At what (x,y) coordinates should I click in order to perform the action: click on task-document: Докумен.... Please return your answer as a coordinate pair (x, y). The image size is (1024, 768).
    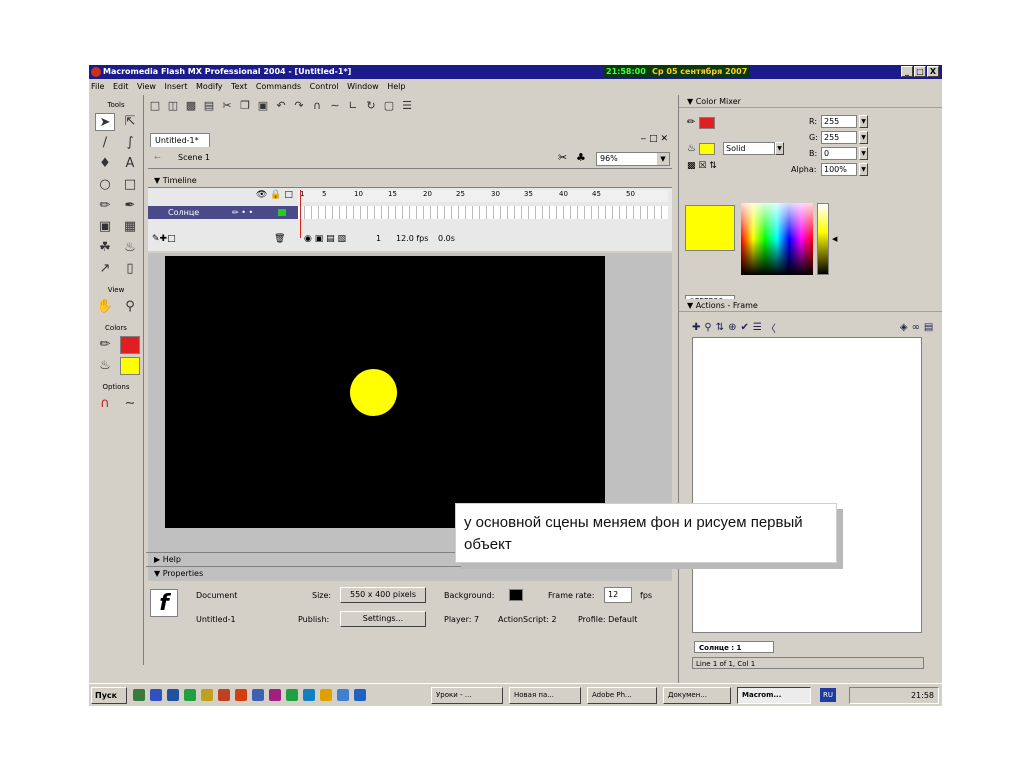
    Looking at the image, I should click on (697, 695).